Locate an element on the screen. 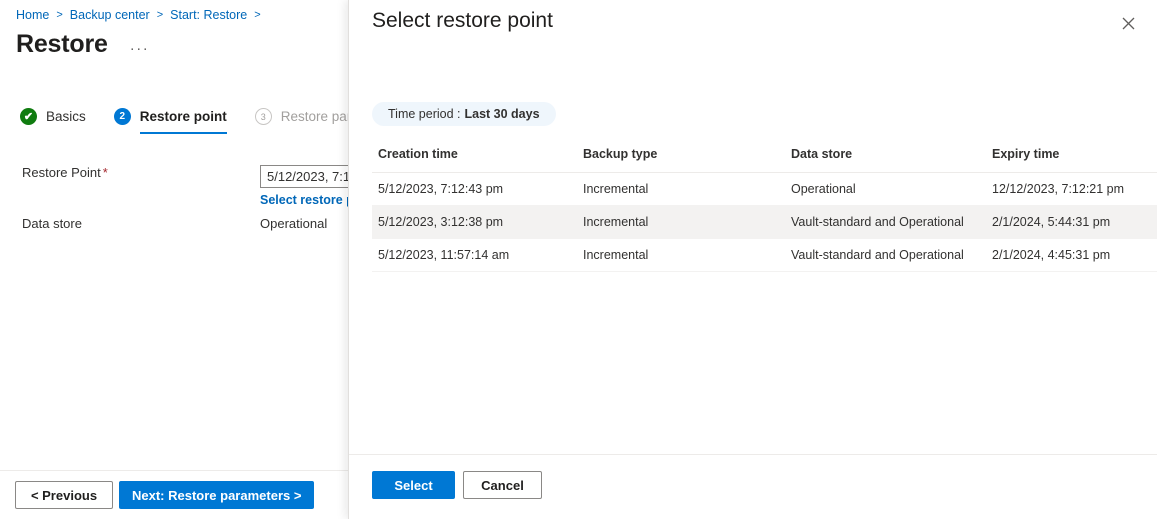 This screenshot has height=519, width=1157. more-options-icon: ··· is located at coordinates (140, 44).